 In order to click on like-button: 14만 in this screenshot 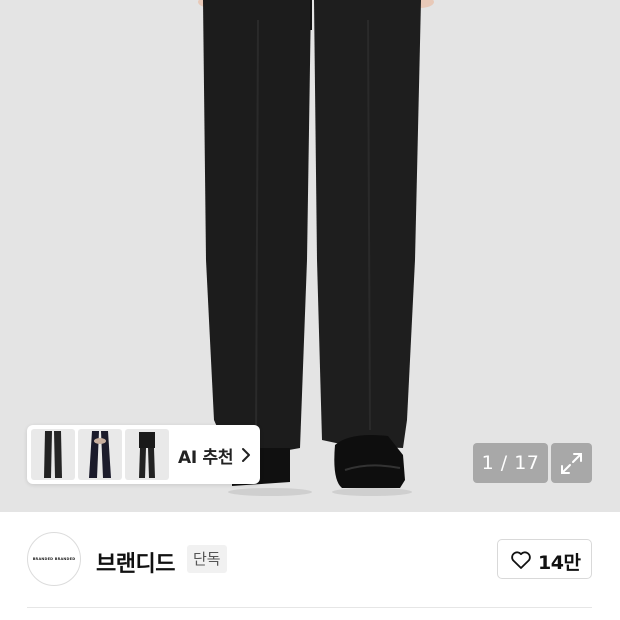, I will do `click(544, 559)`.